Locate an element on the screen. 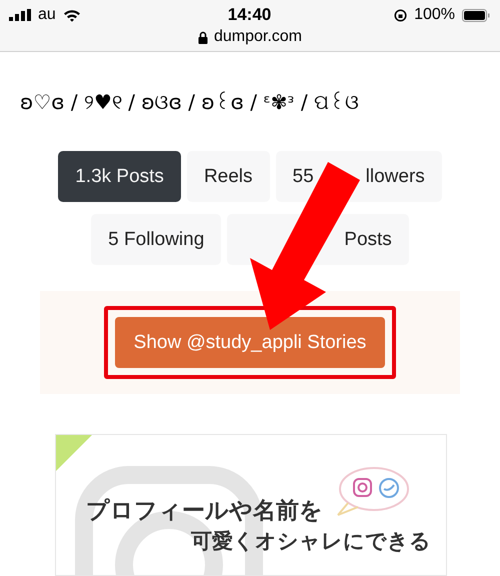 Image resolution: width=500 pixels, height=576 pixels. rotation-lock-icon is located at coordinates (401, 15).